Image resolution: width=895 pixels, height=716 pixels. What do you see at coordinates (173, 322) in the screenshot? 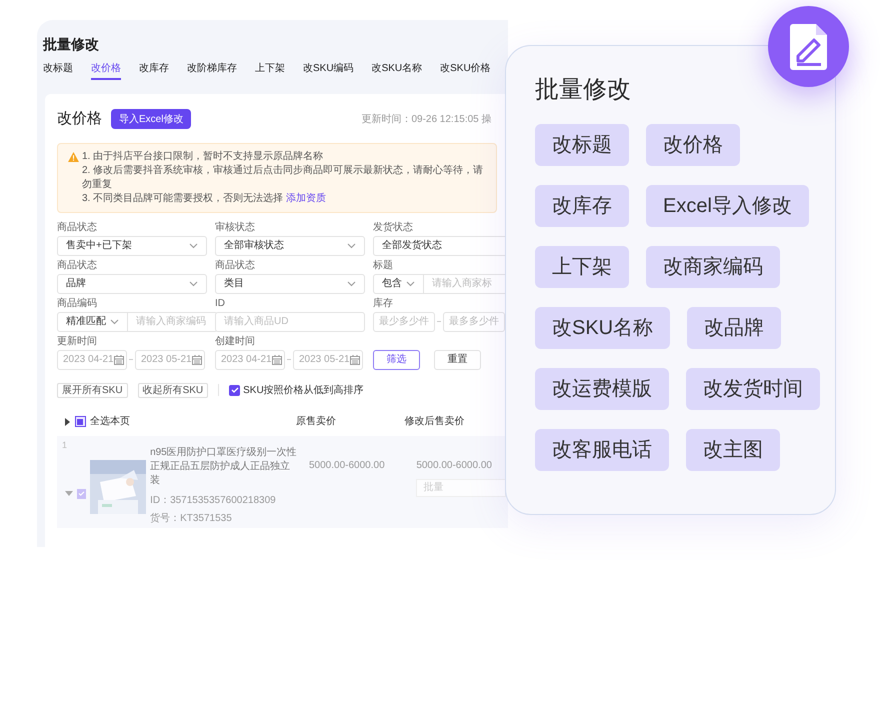
I see `text-input: 请输入商家编码` at bounding box center [173, 322].